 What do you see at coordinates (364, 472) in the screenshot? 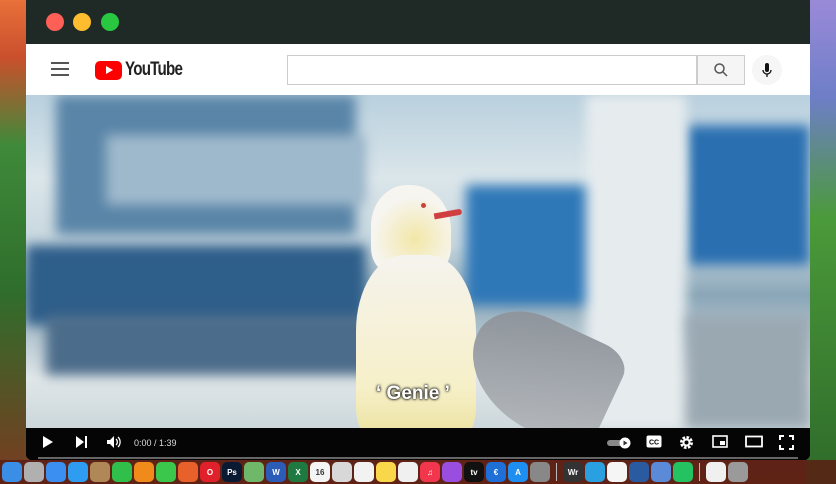
I see `dock-app-reminders` at bounding box center [364, 472].